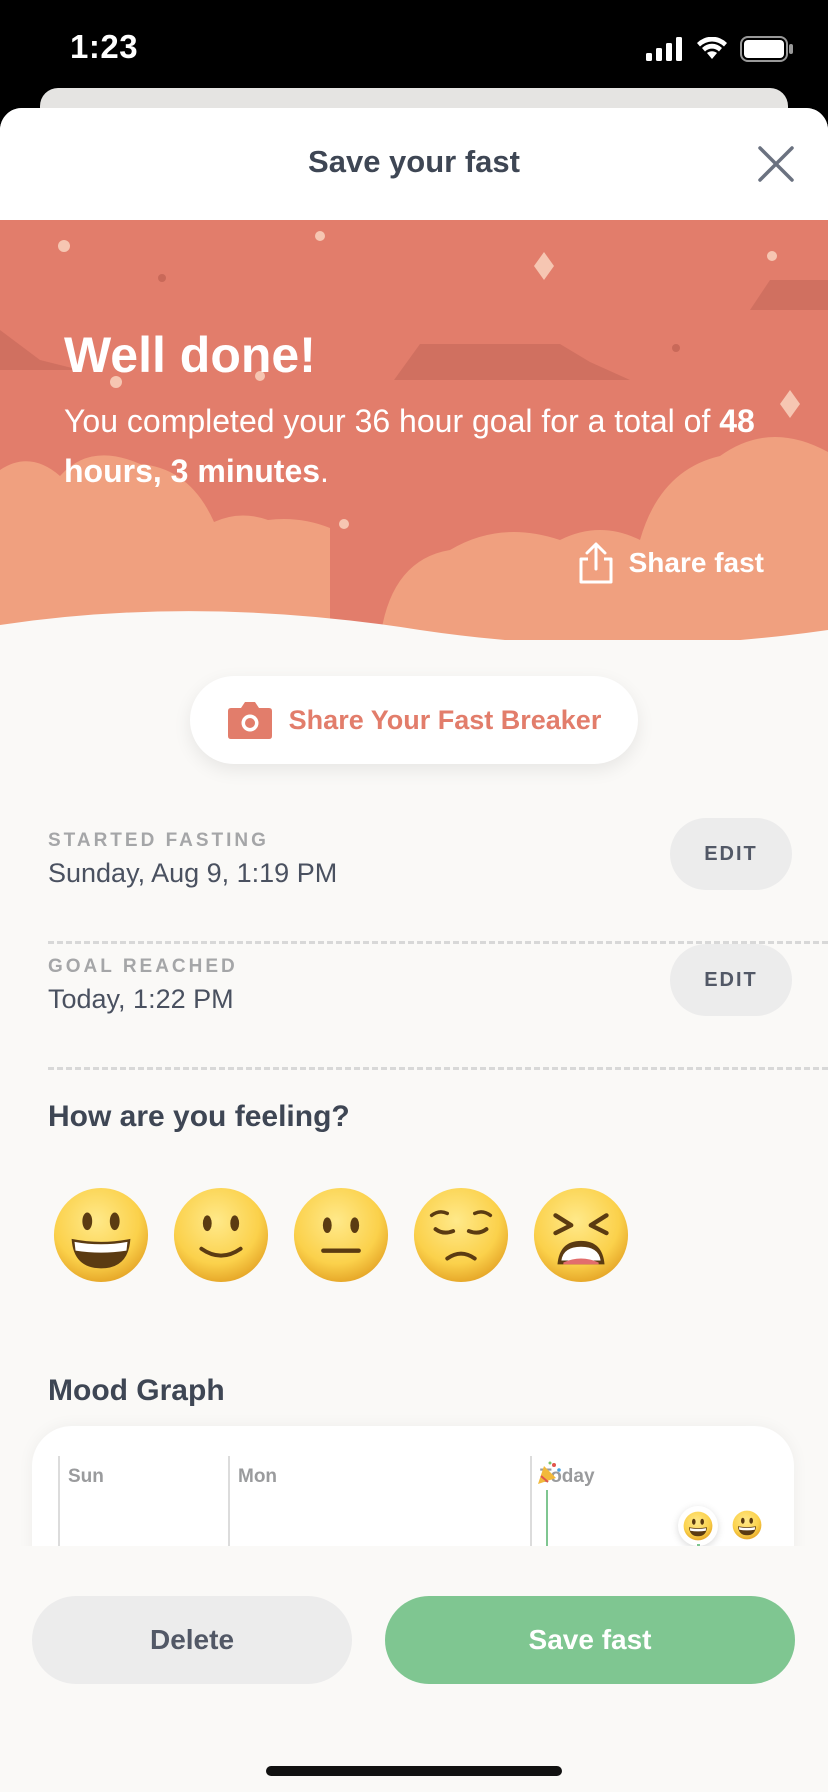  Describe the element at coordinates (590, 1640) in the screenshot. I see `save-fast-button: Save fast` at that location.